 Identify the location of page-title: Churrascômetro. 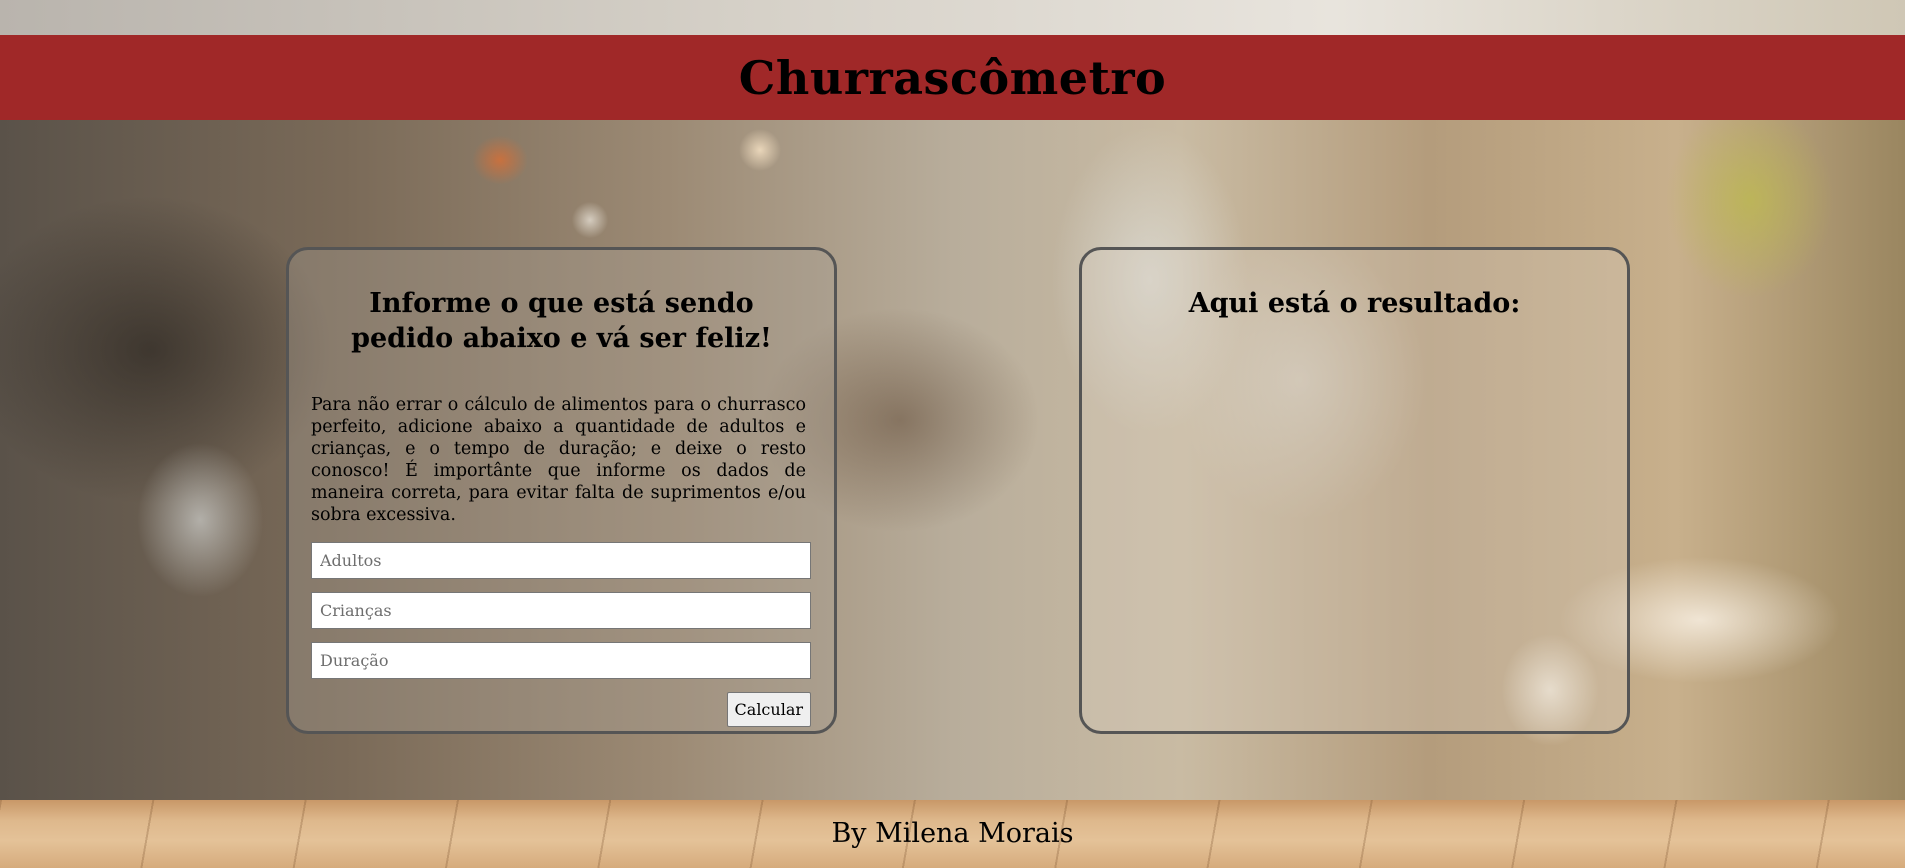
(952, 77).